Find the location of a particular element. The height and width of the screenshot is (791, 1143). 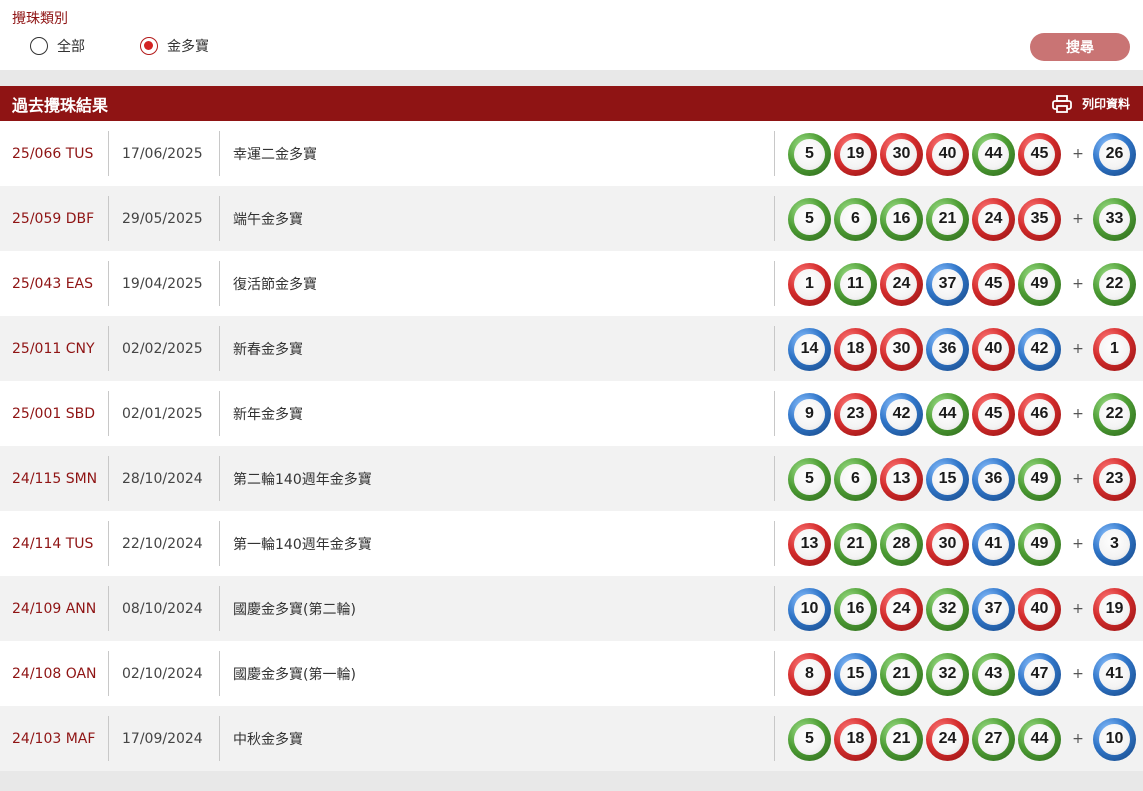

drawn-balls: 8 15 21 32 43 47 +41 is located at coordinates (963, 674).